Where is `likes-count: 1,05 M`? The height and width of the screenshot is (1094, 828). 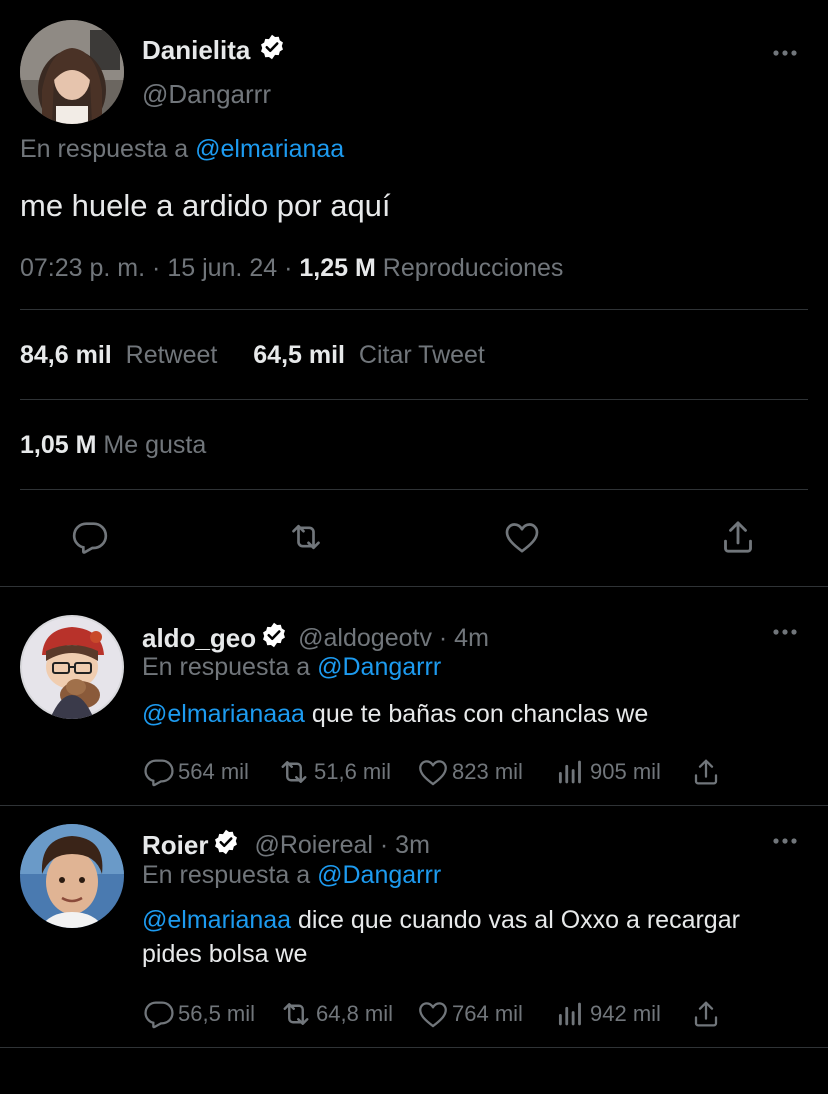
likes-count: 1,05 M is located at coordinates (58, 445).